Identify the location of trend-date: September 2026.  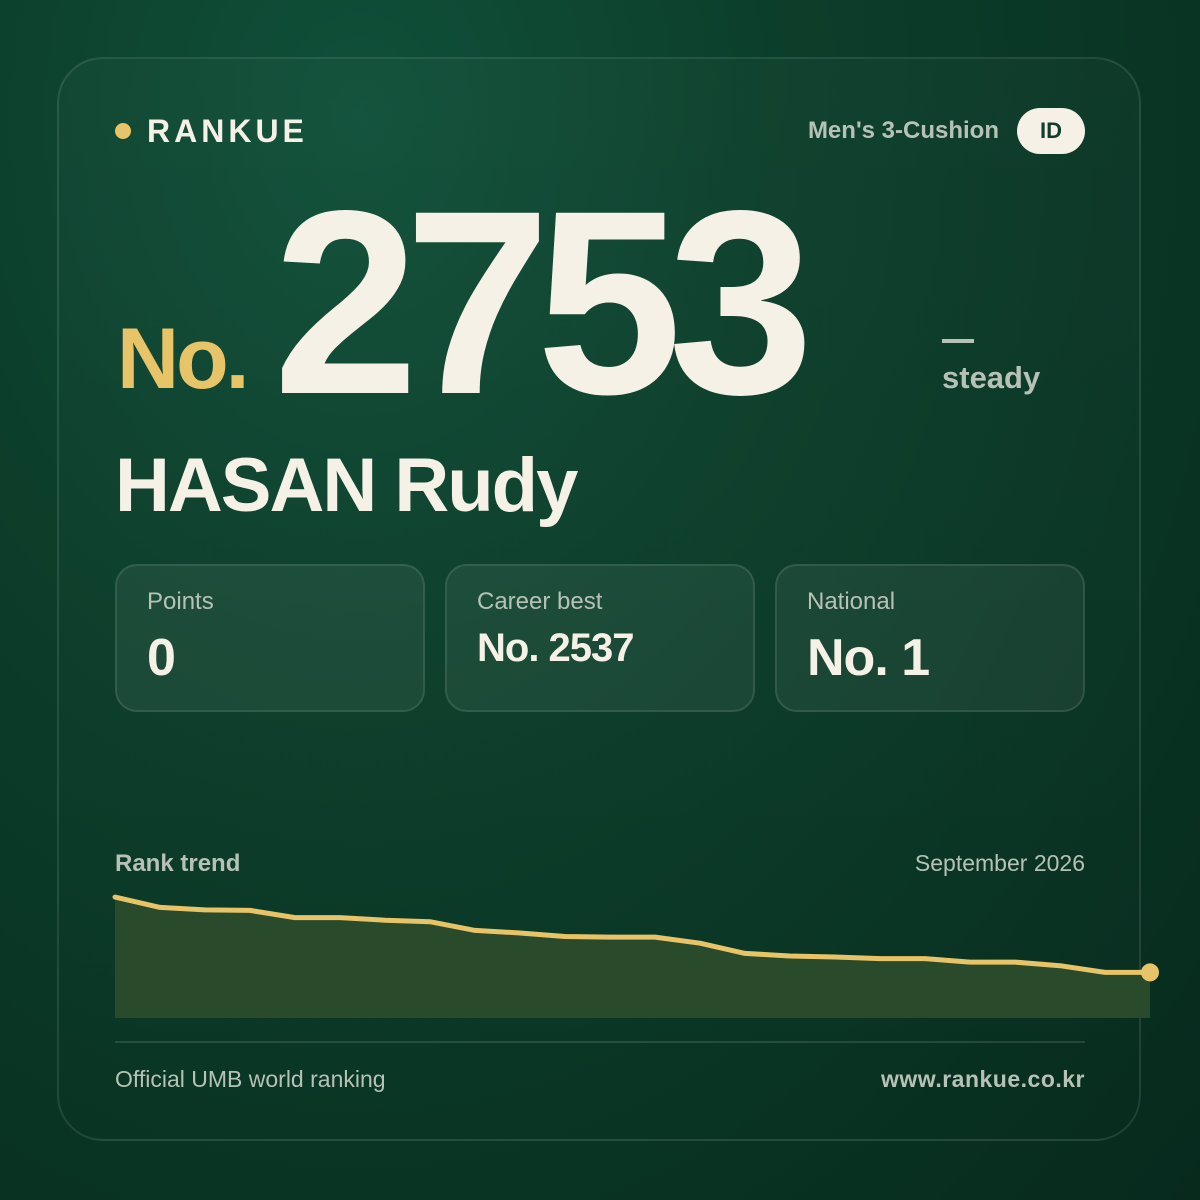
(999, 863).